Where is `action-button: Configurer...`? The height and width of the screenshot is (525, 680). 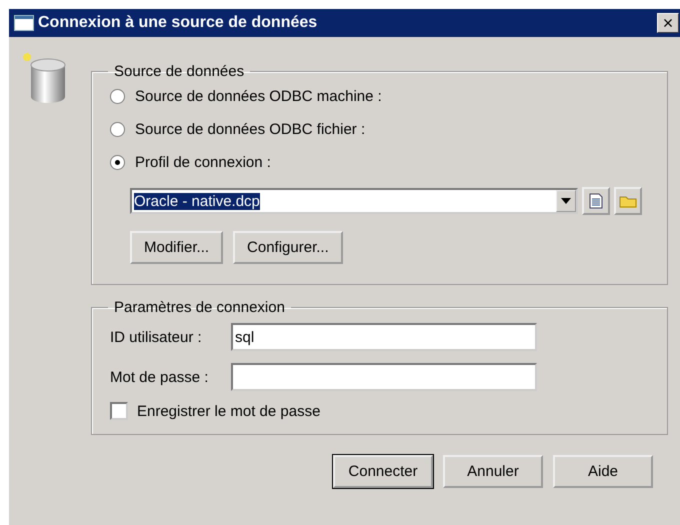
action-button: Configurer... is located at coordinates (288, 247).